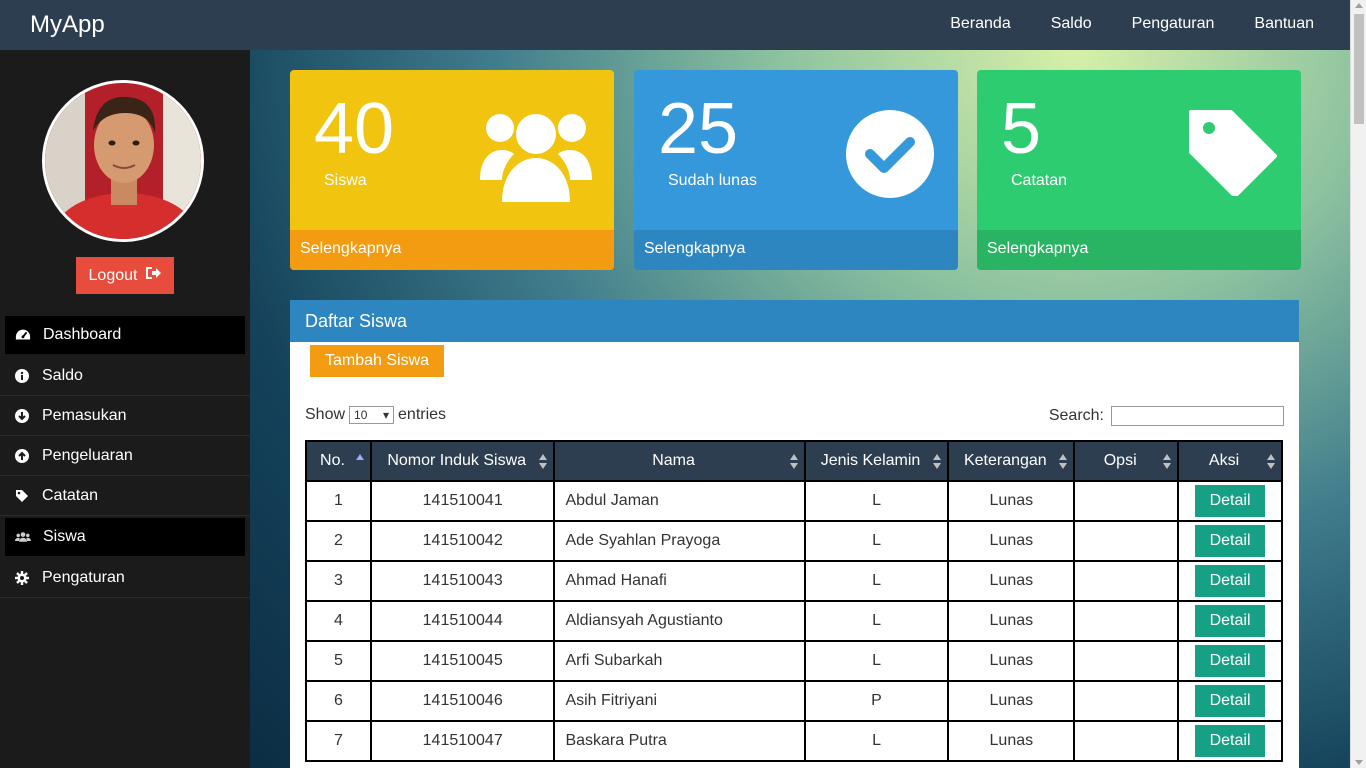 Image resolution: width=1366 pixels, height=768 pixels. Describe the element at coordinates (462, 661) in the screenshot. I see `cell-nis: 141510045` at that location.